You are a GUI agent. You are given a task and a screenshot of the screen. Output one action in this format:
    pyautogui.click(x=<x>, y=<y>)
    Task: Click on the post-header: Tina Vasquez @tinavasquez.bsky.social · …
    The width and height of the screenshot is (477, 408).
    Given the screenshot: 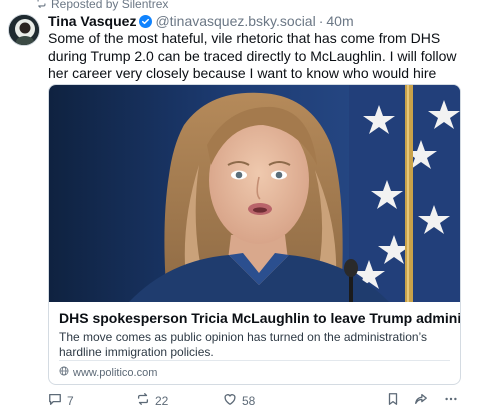 What is the action you would take?
    pyautogui.click(x=257, y=21)
    